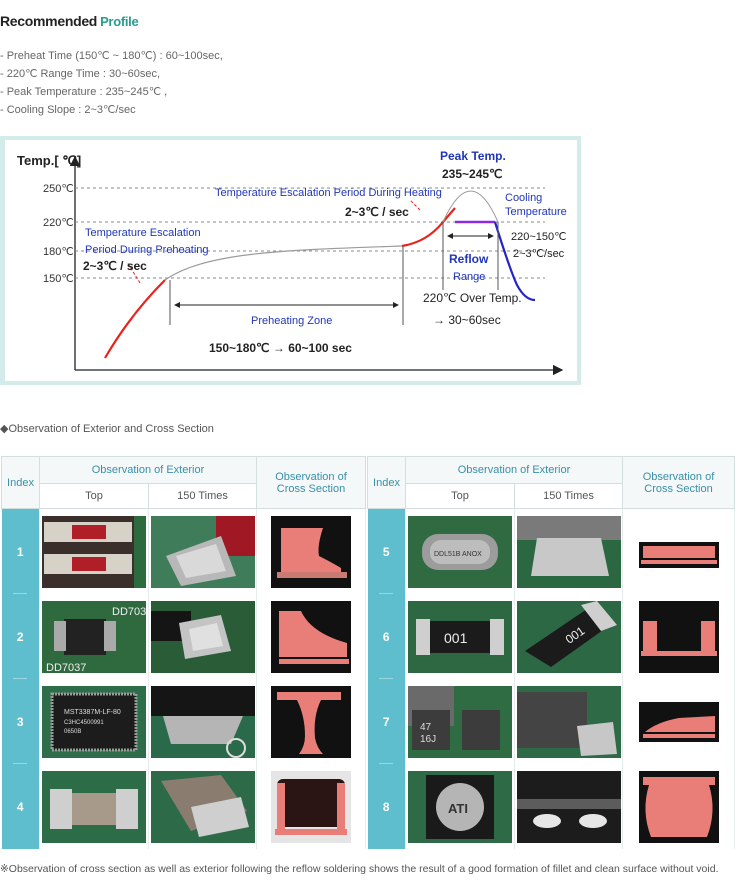 This screenshot has width=735, height=887. I want to click on table-row: 4, so click(183, 806).